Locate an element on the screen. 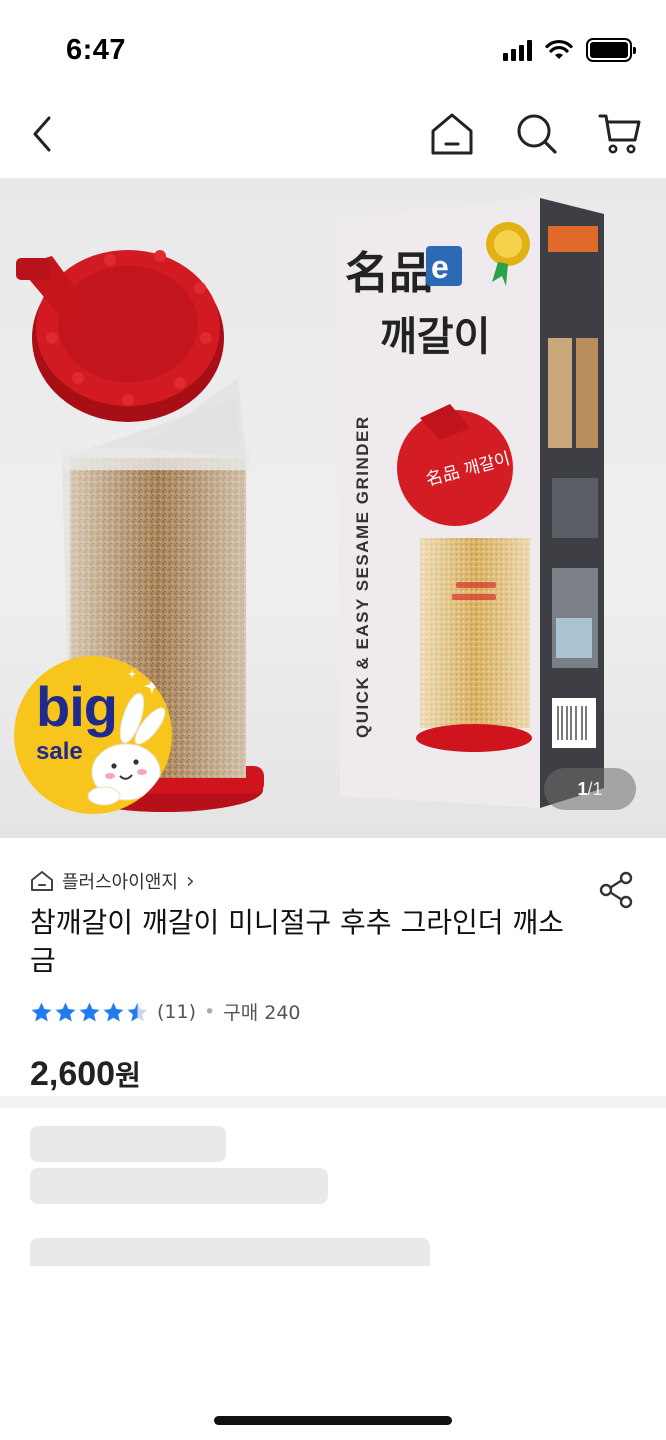 This screenshot has width=666, height=1440. status-time: 6:47 is located at coordinates (96, 50).